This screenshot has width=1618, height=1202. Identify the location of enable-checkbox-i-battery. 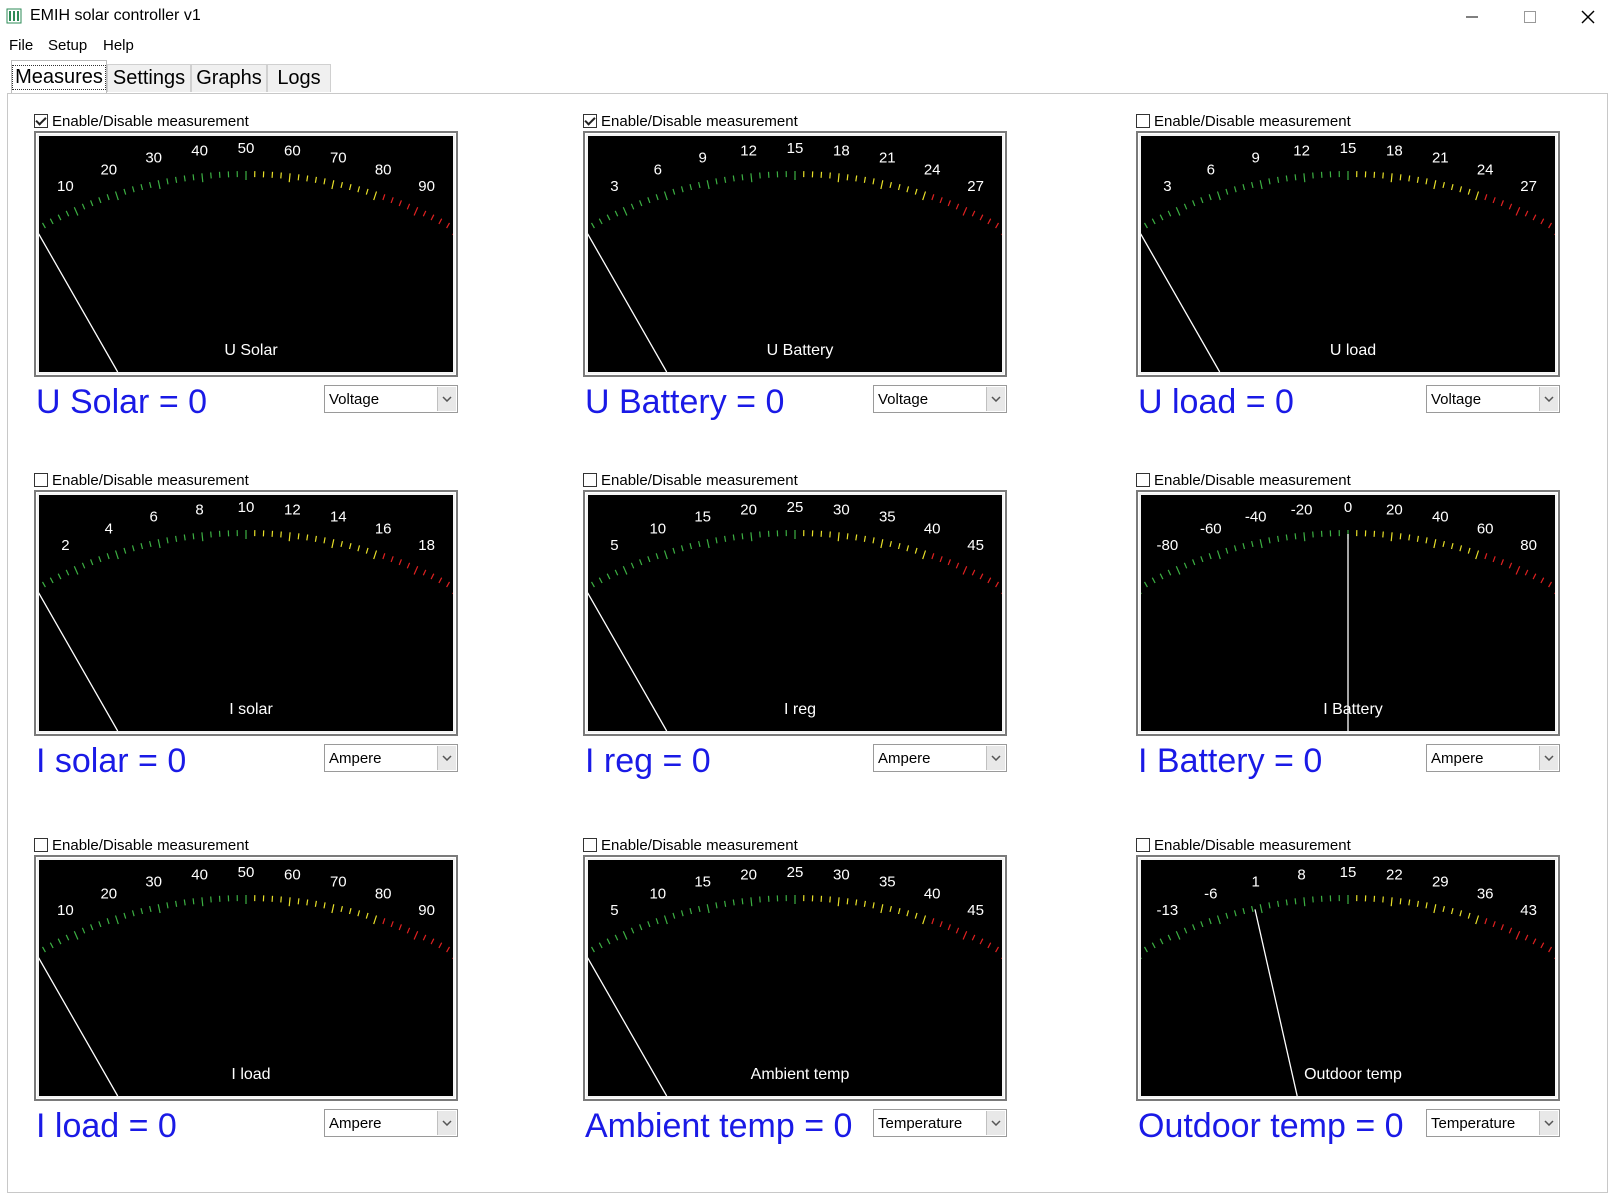
(1143, 480).